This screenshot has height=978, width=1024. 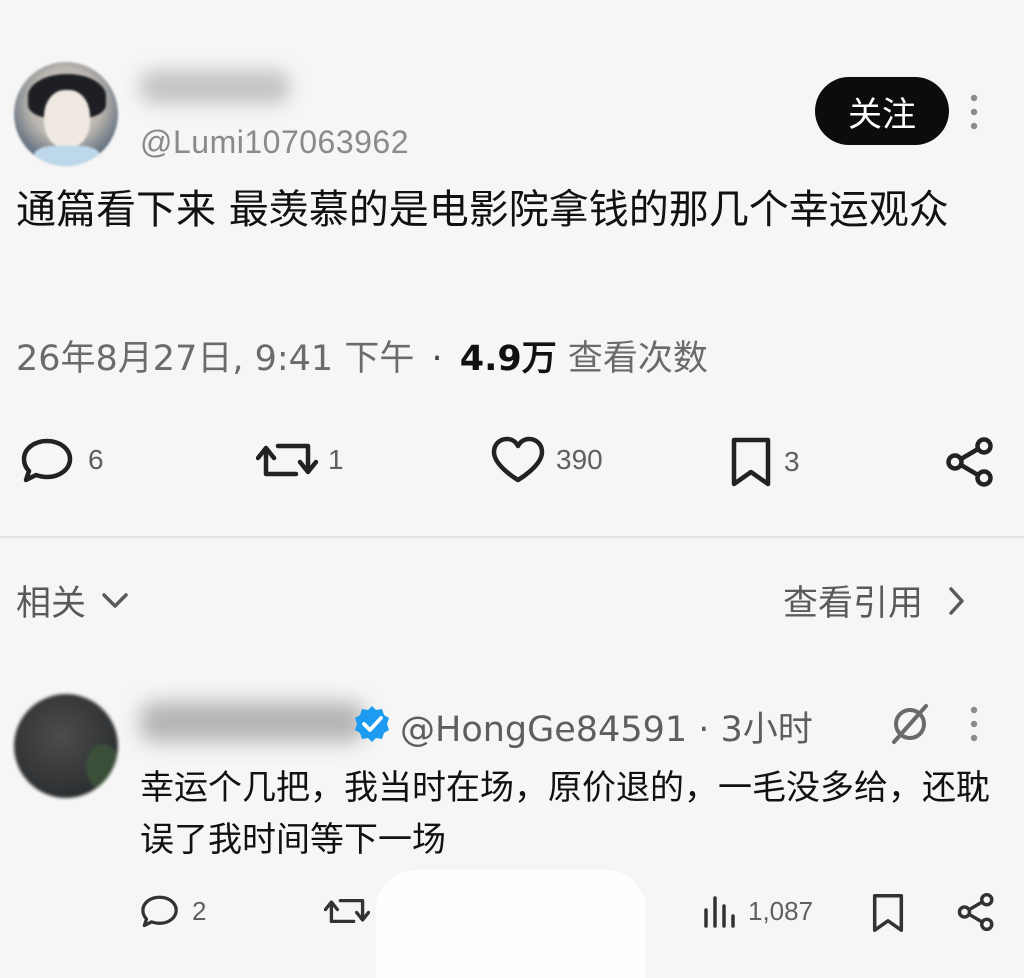 I want to click on reply-share-button, so click(x=976, y=912).